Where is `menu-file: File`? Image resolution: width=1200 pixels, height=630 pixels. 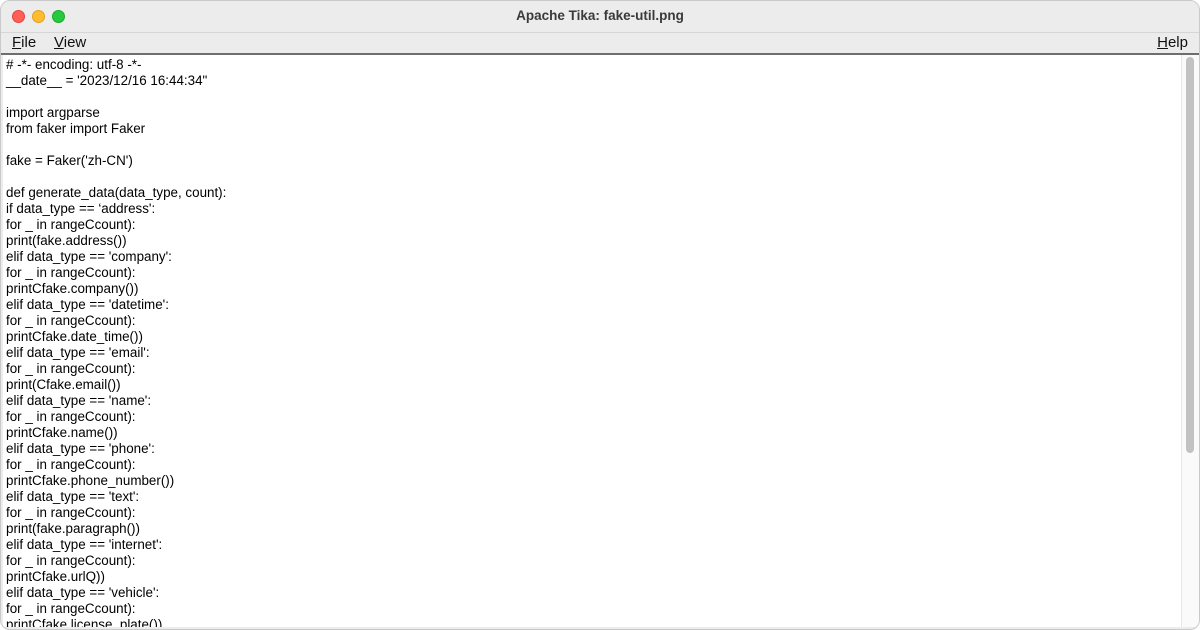
menu-file: File is located at coordinates (24, 42).